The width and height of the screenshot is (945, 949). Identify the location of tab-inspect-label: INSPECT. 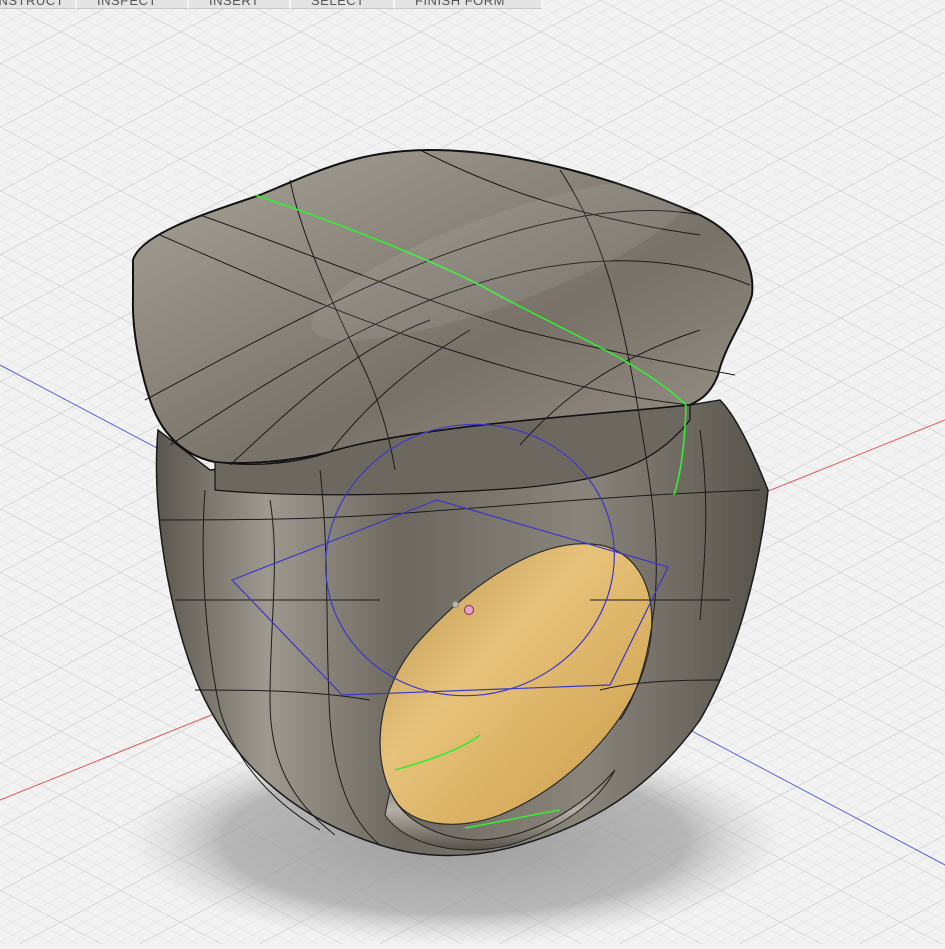
(127, 4).